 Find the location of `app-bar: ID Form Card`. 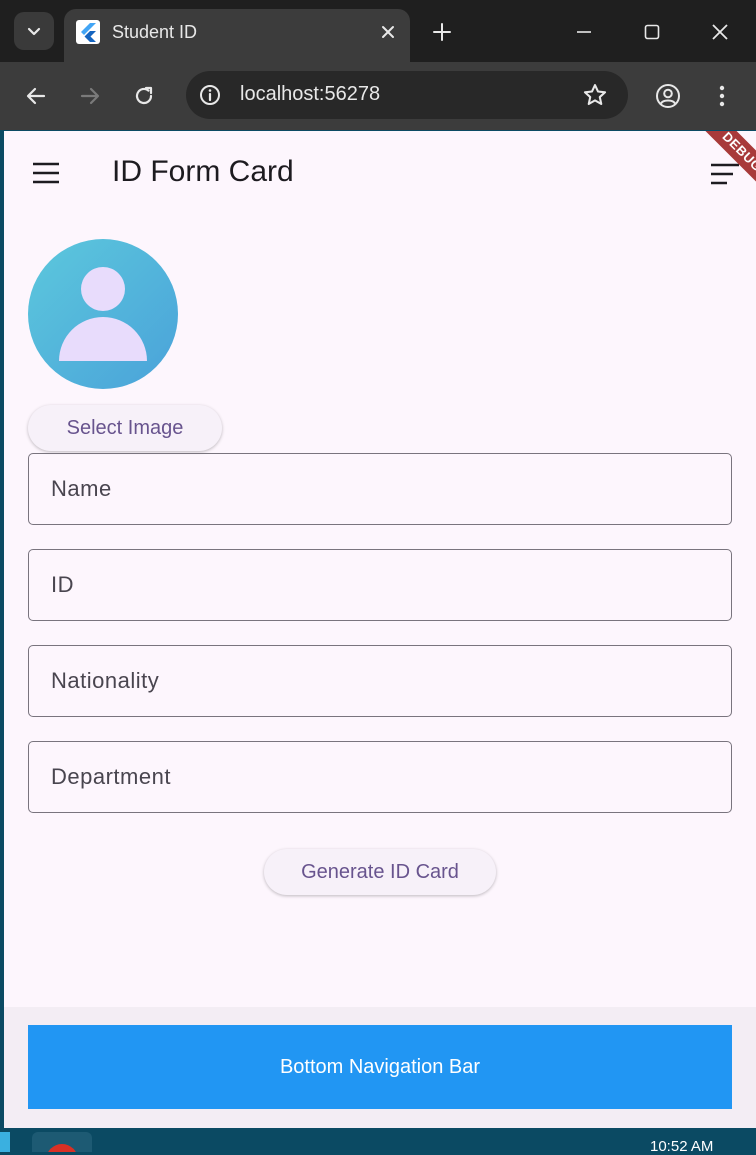

app-bar: ID Form Card is located at coordinates (380, 173).